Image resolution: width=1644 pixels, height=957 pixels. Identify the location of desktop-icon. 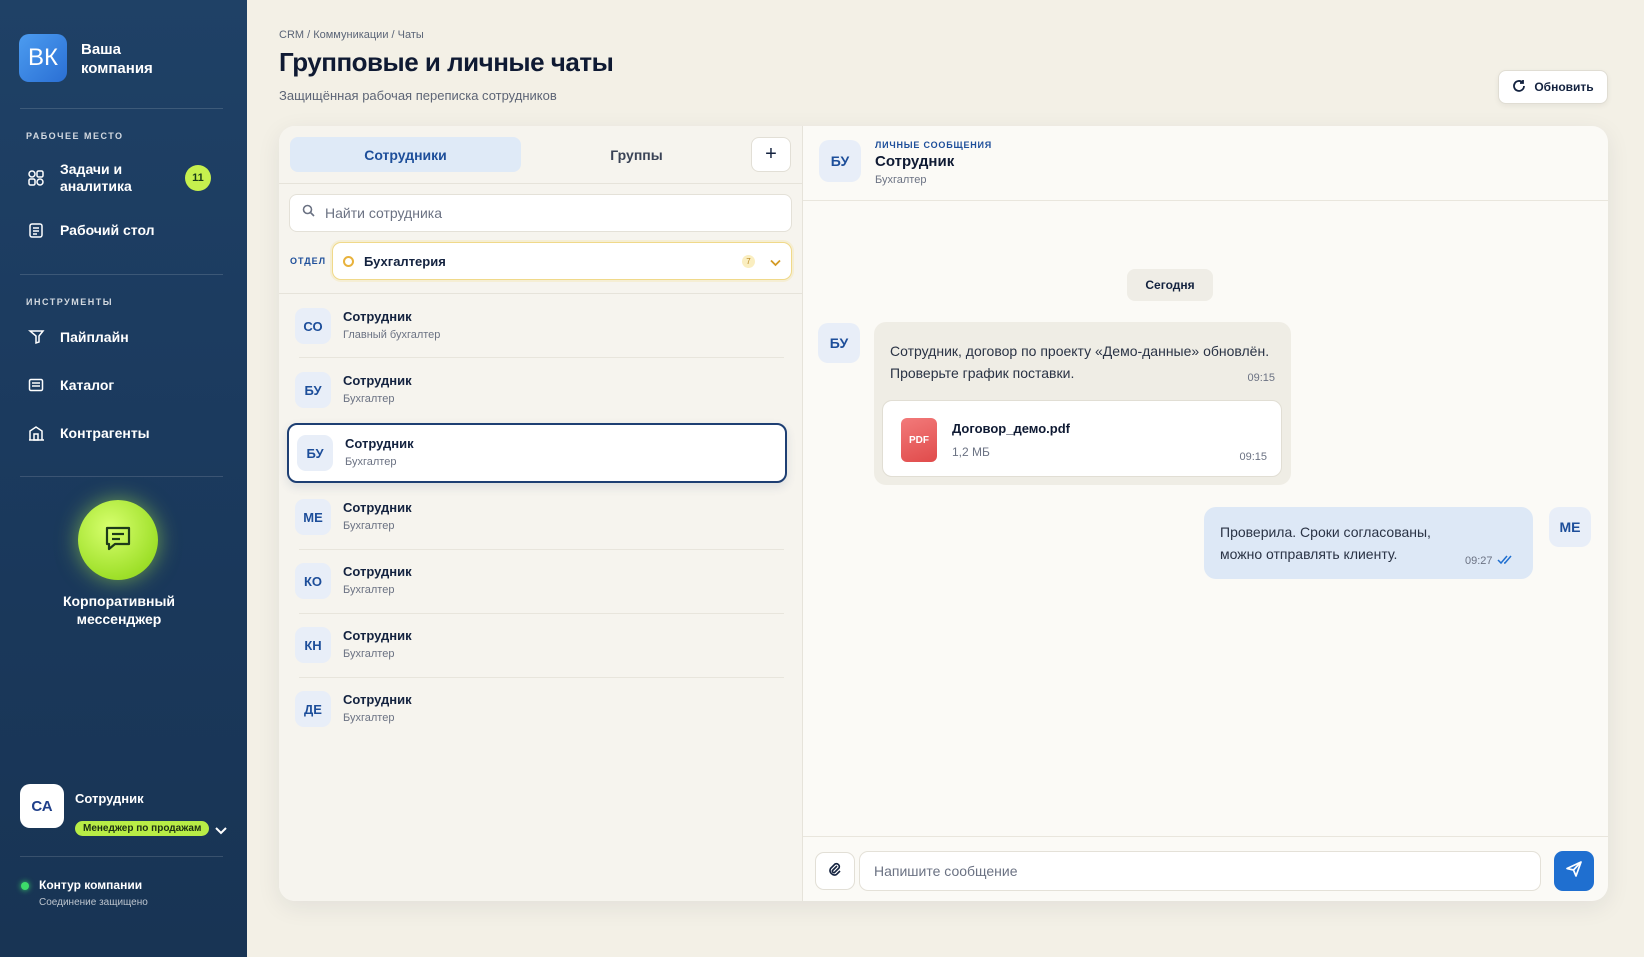
(36, 230).